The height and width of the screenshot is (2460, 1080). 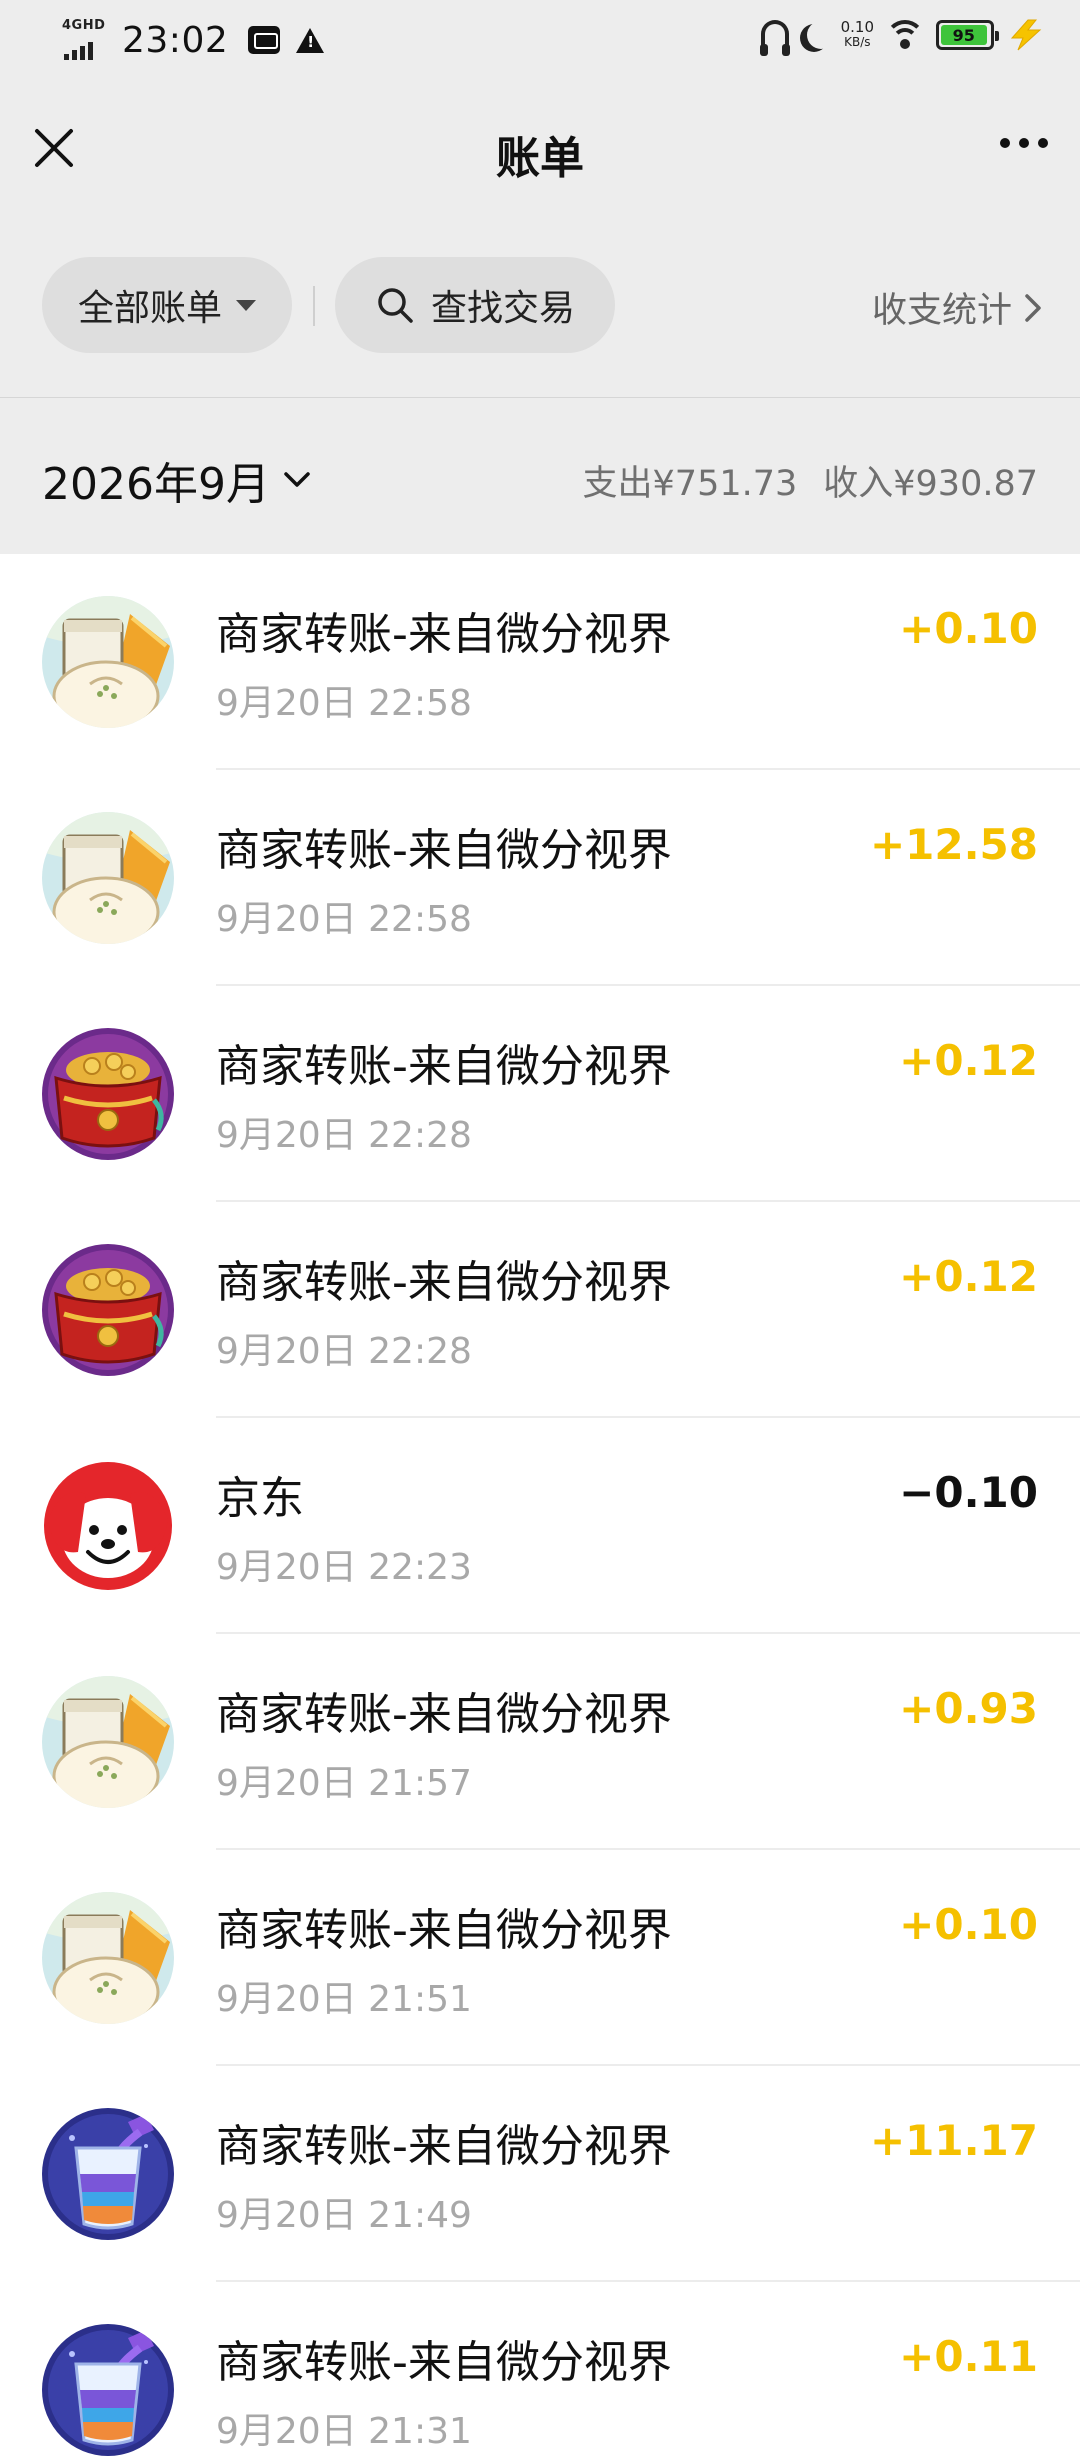 What do you see at coordinates (690, 484) in the screenshot?
I see `month-expense-total: 支出¥751.73` at bounding box center [690, 484].